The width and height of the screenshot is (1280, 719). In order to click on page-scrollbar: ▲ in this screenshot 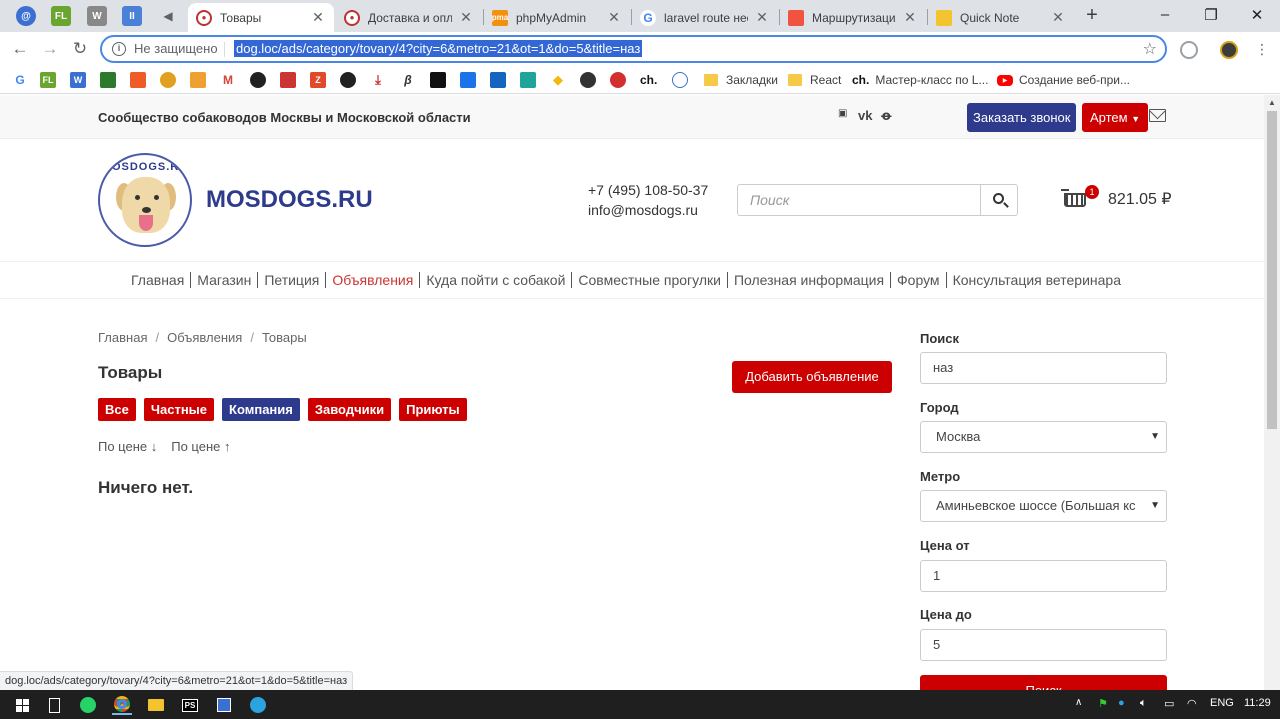, I will do `click(1272, 392)`.